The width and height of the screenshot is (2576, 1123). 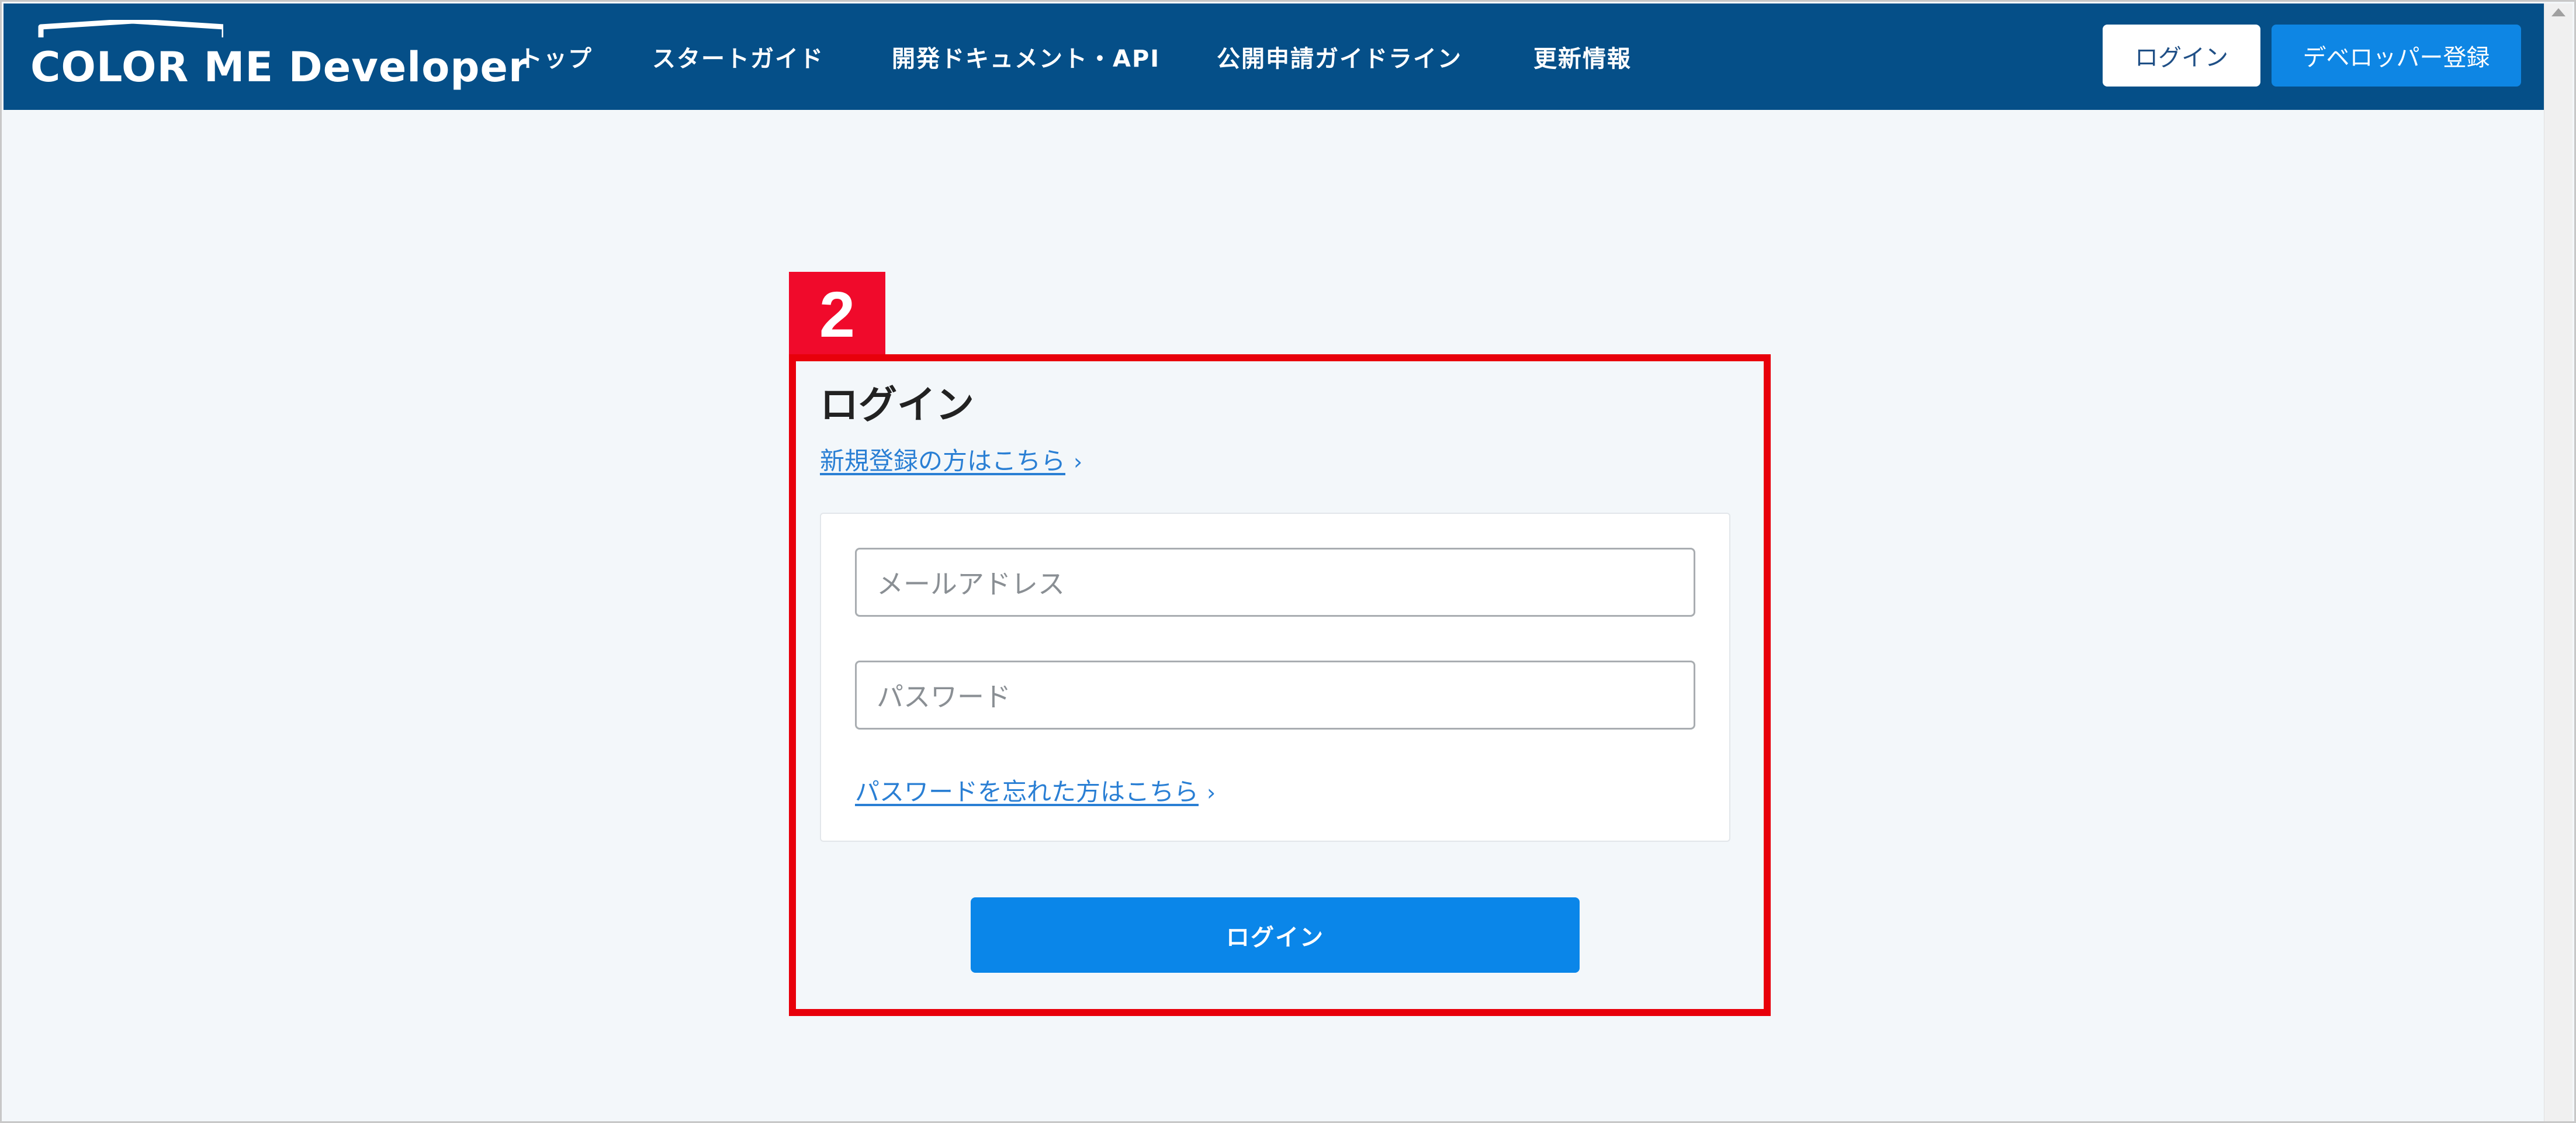 I want to click on page-title: ログイン, so click(x=897, y=405).